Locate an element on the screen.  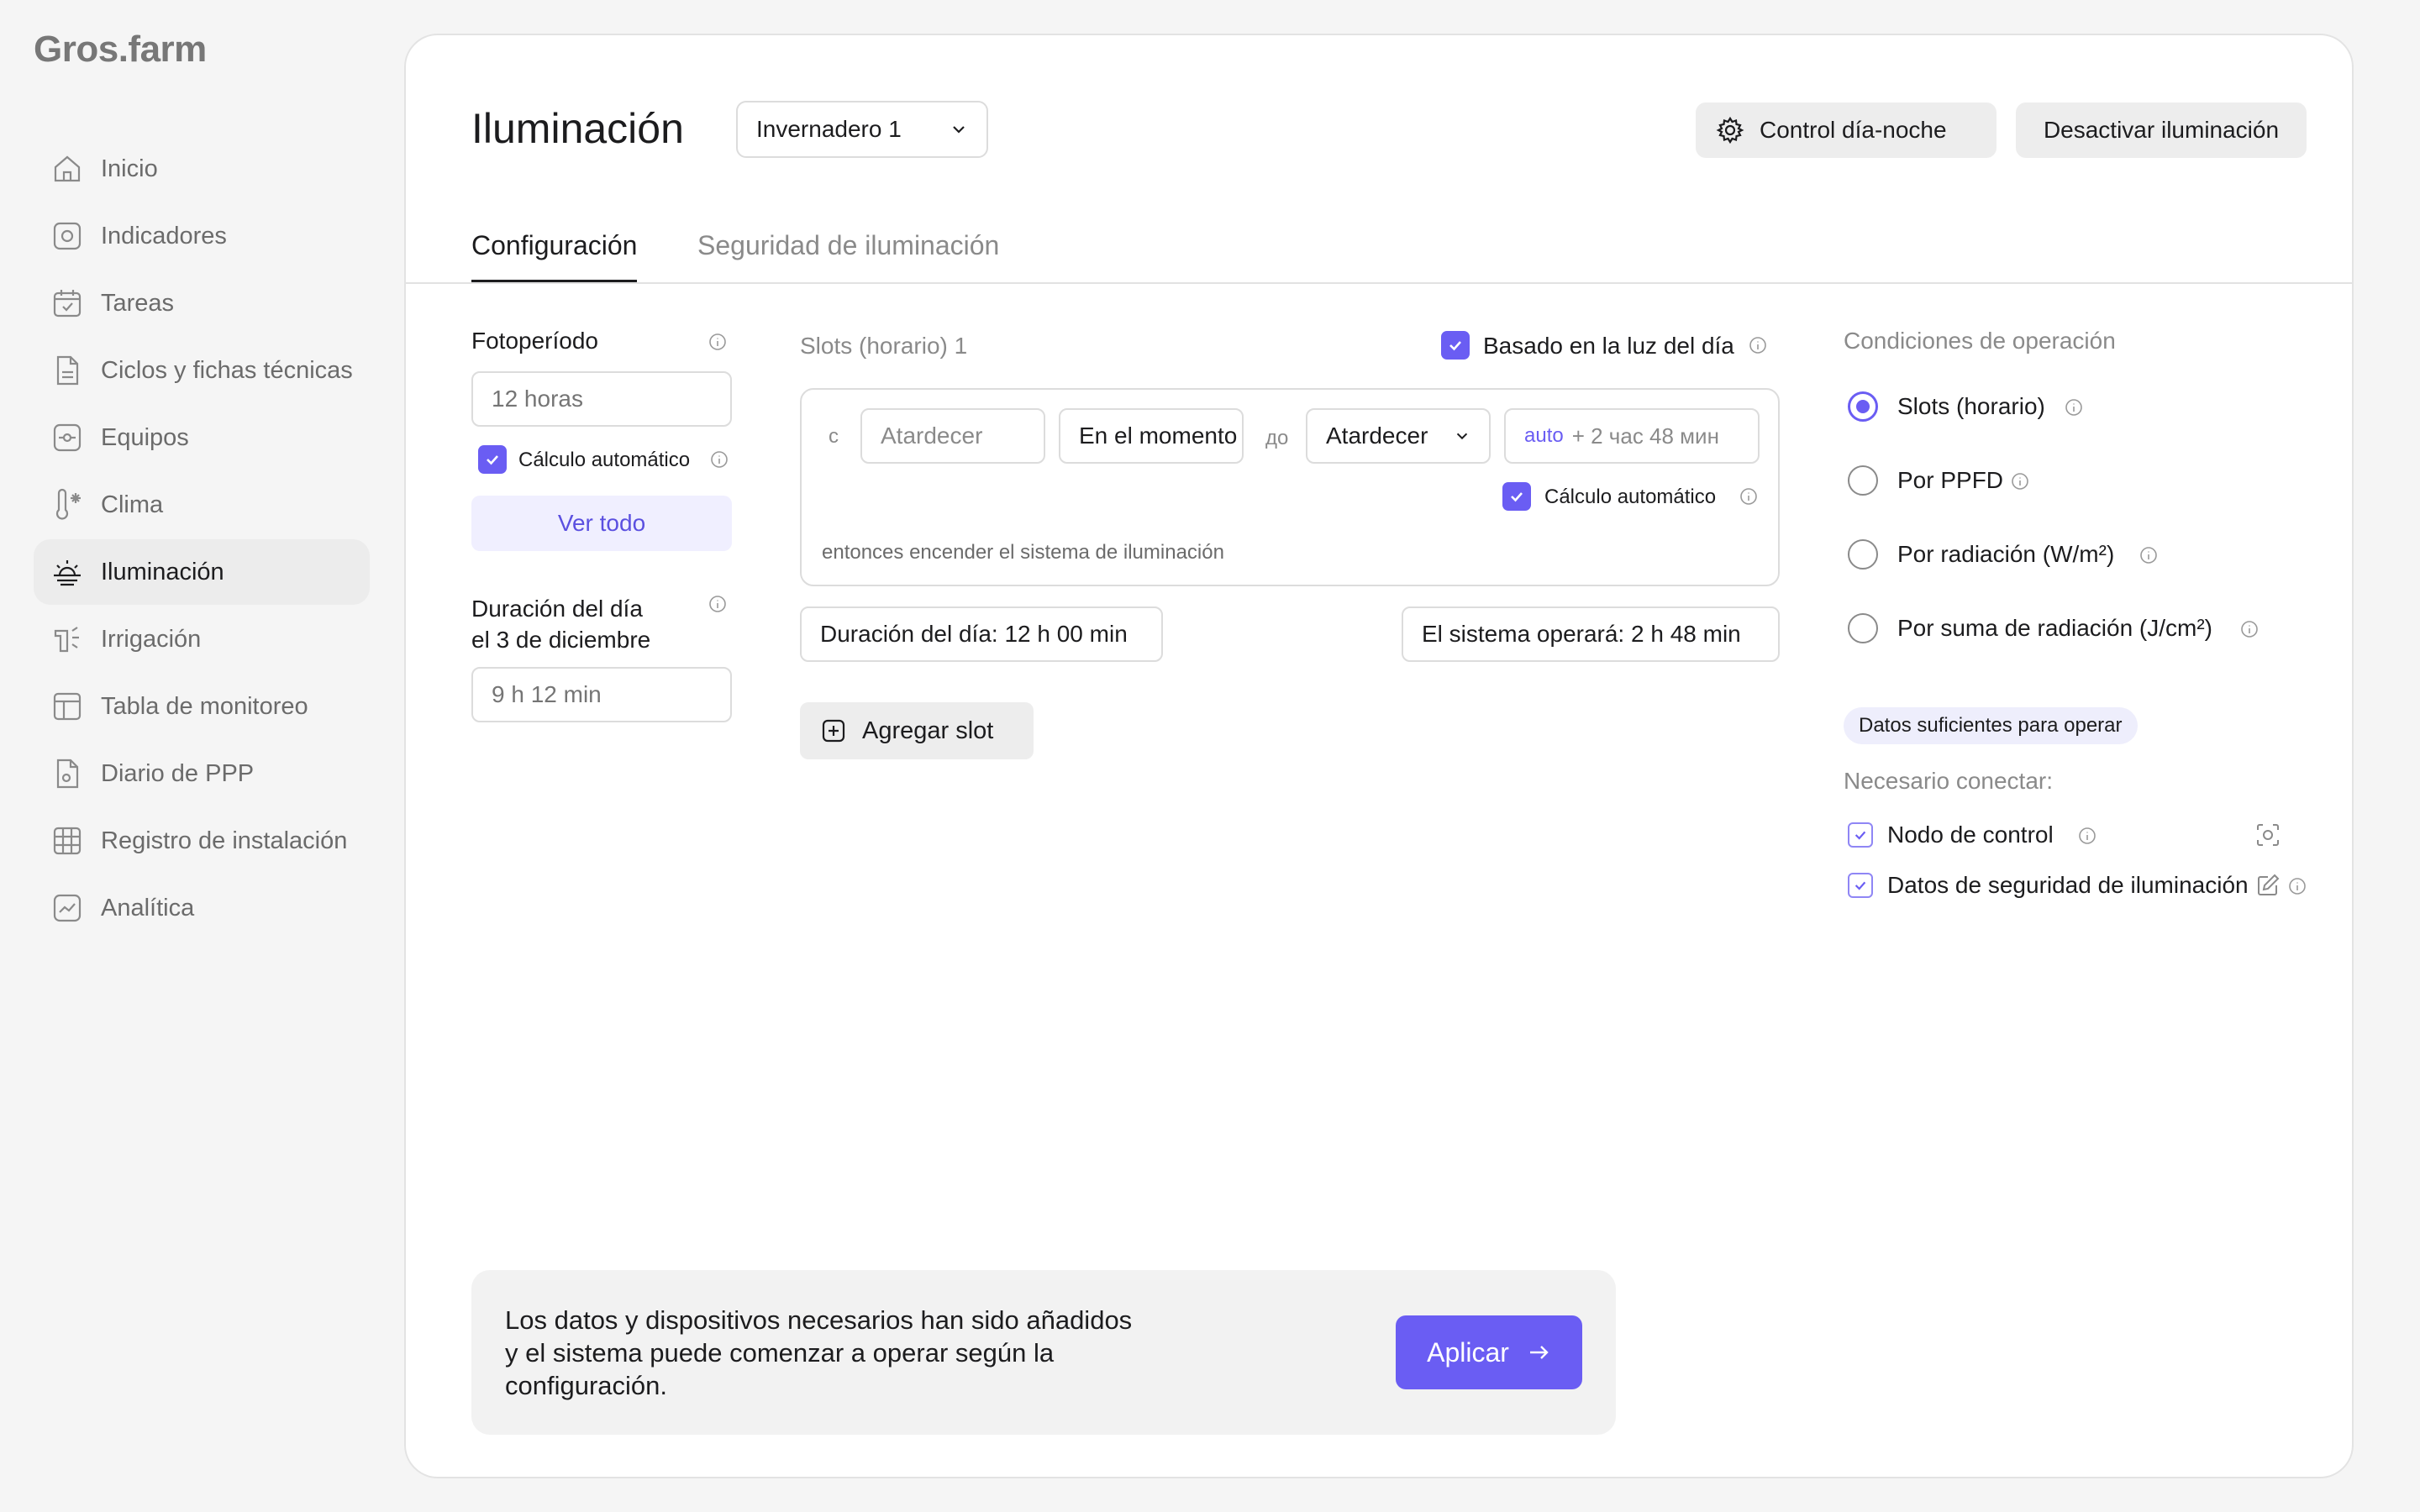
sidebar-item-registro: Registro de instalación is located at coordinates (202, 841).